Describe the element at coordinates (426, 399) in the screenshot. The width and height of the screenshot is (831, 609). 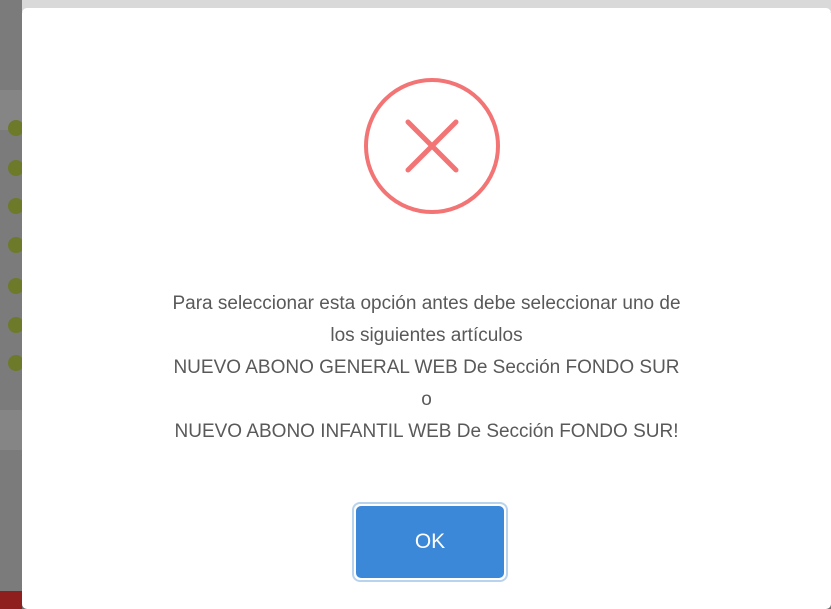
I see `message-line: o` at that location.